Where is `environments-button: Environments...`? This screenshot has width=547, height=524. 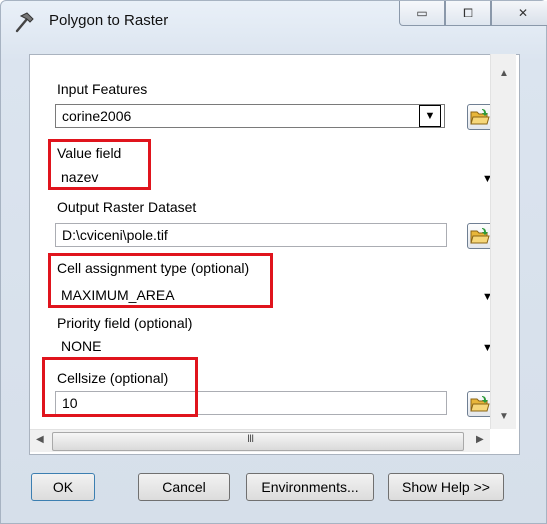
environments-button: Environments... is located at coordinates (310, 487).